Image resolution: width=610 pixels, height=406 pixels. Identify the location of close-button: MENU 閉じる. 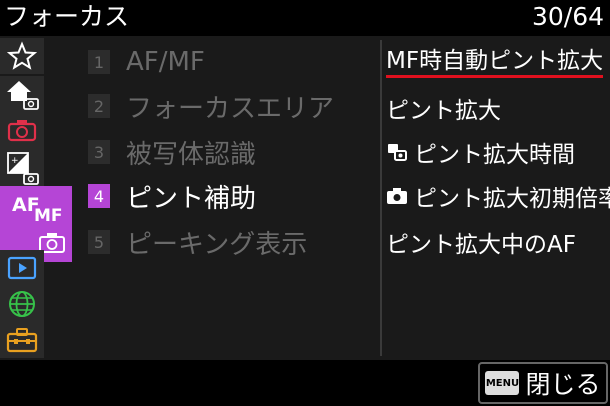
(543, 383).